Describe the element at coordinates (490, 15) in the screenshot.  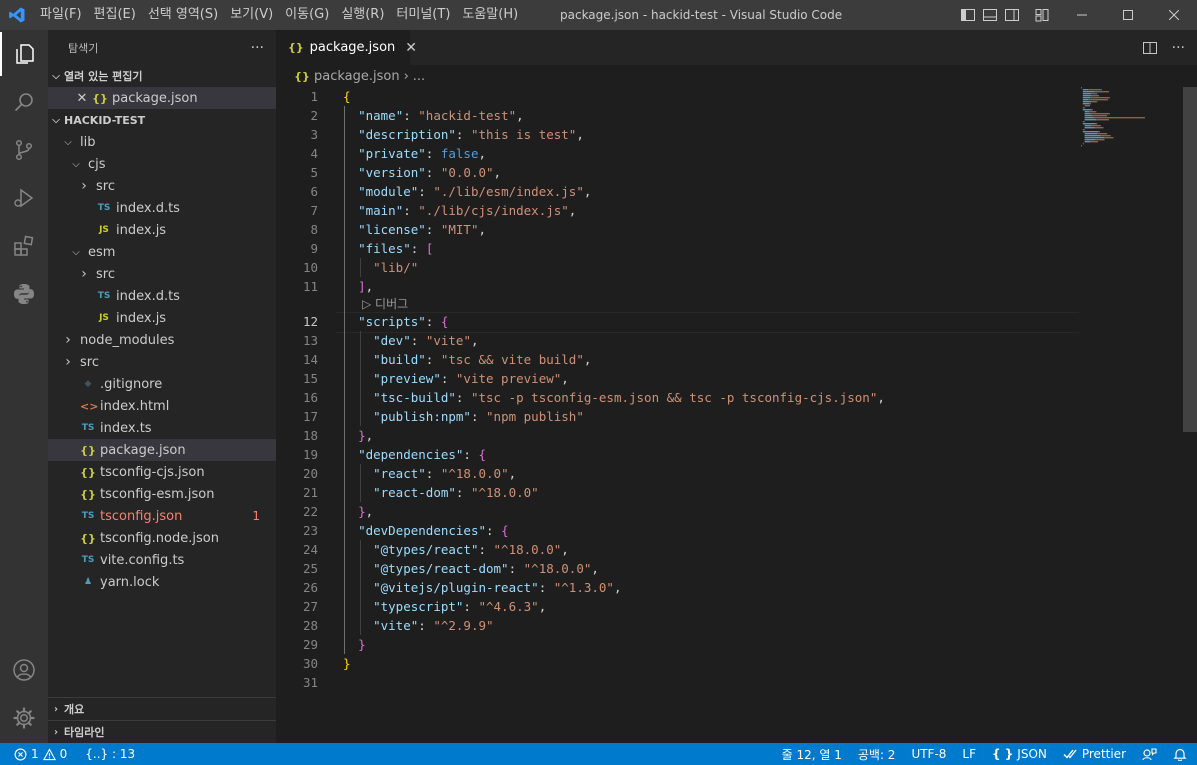
I see `menu-item: 도움말(H)` at that location.